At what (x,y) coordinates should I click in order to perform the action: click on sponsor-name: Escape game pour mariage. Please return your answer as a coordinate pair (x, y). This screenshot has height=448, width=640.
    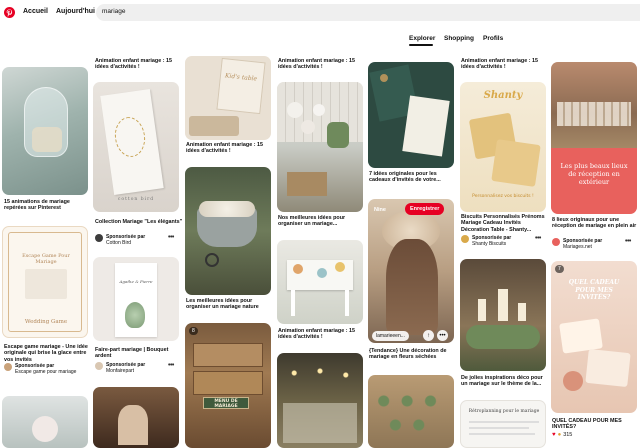
    Looking at the image, I should click on (46, 372).